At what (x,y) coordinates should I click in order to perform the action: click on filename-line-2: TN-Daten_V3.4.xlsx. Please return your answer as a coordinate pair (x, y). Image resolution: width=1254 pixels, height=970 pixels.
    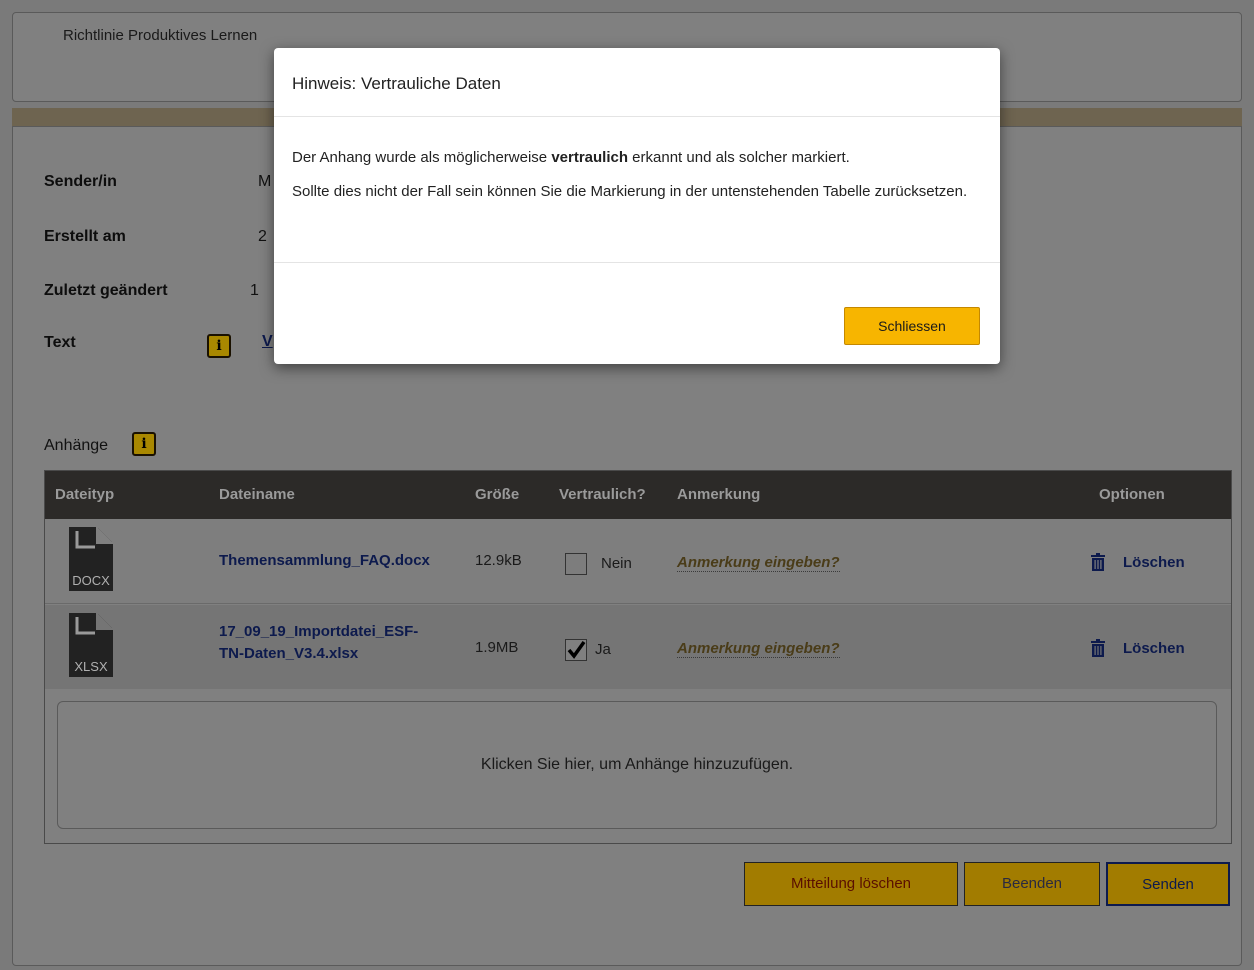
    Looking at the image, I should click on (289, 653).